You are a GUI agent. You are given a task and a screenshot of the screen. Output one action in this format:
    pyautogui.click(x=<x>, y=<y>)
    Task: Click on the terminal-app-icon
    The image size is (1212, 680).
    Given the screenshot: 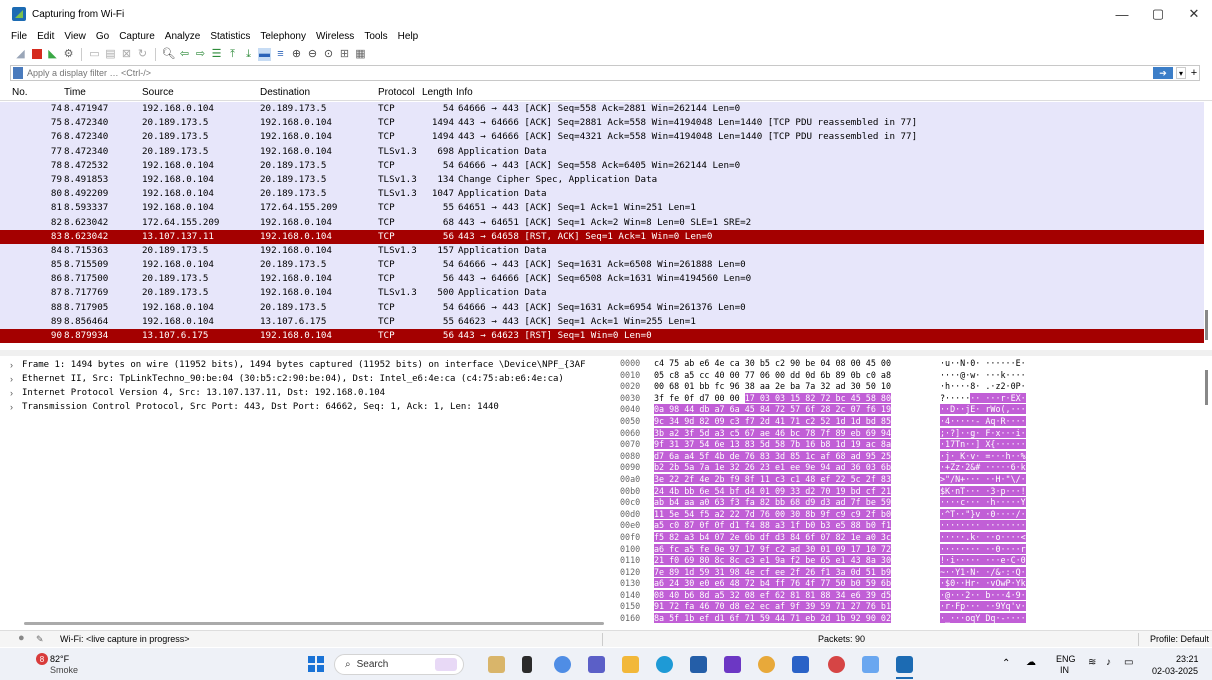 What is the action you would take?
    pyautogui.click(x=527, y=664)
    